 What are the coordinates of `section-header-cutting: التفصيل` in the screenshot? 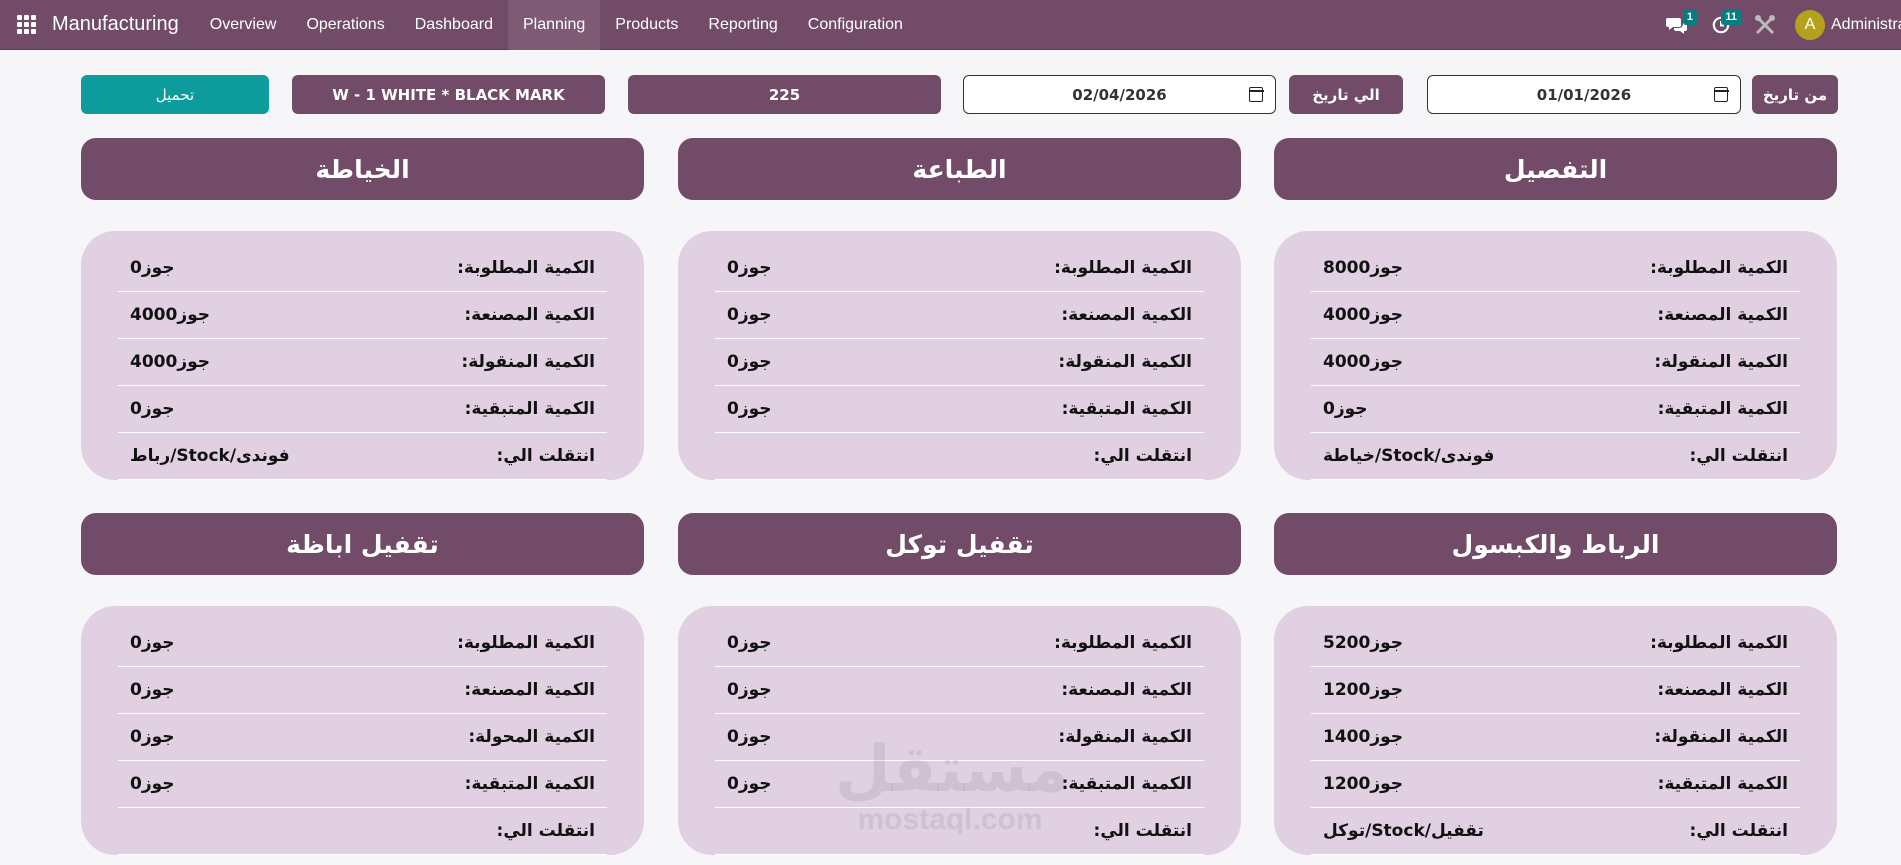 It's located at (1555, 169).